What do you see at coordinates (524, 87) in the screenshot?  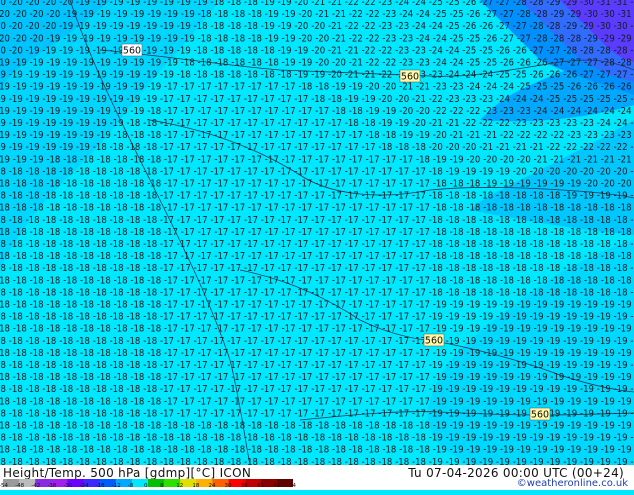 I see `grid-value: -25` at bounding box center [524, 87].